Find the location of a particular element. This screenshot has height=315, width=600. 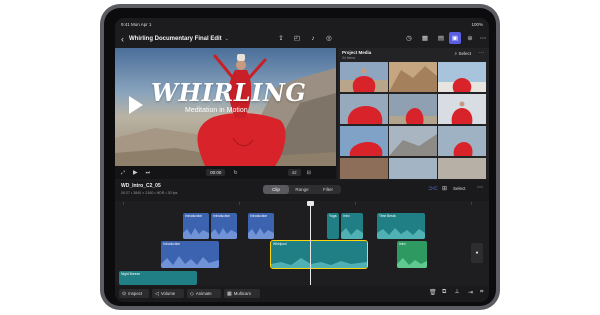

animate-button: ◇ Animate is located at coordinates (204, 293).